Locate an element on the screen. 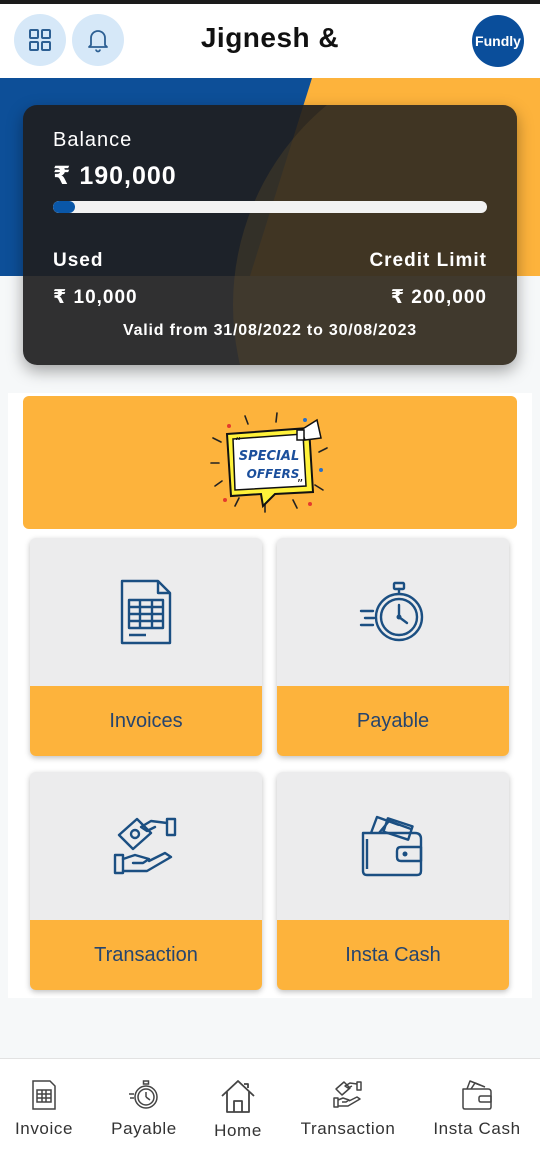 The width and height of the screenshot is (540, 1149). bell-icon is located at coordinates (98, 41).